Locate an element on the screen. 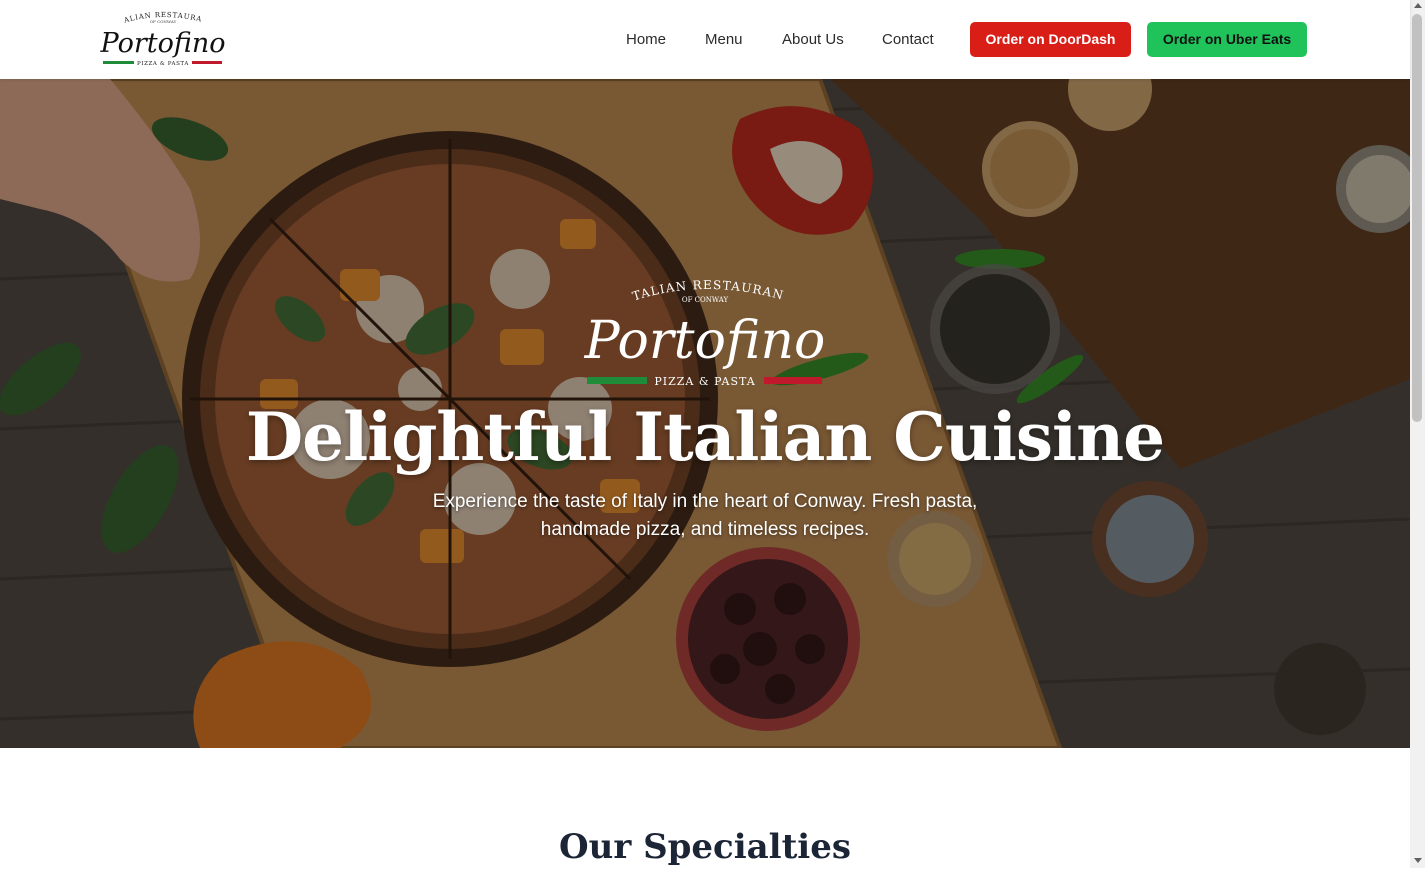  nav-contact-link: Contact is located at coordinates (908, 39).